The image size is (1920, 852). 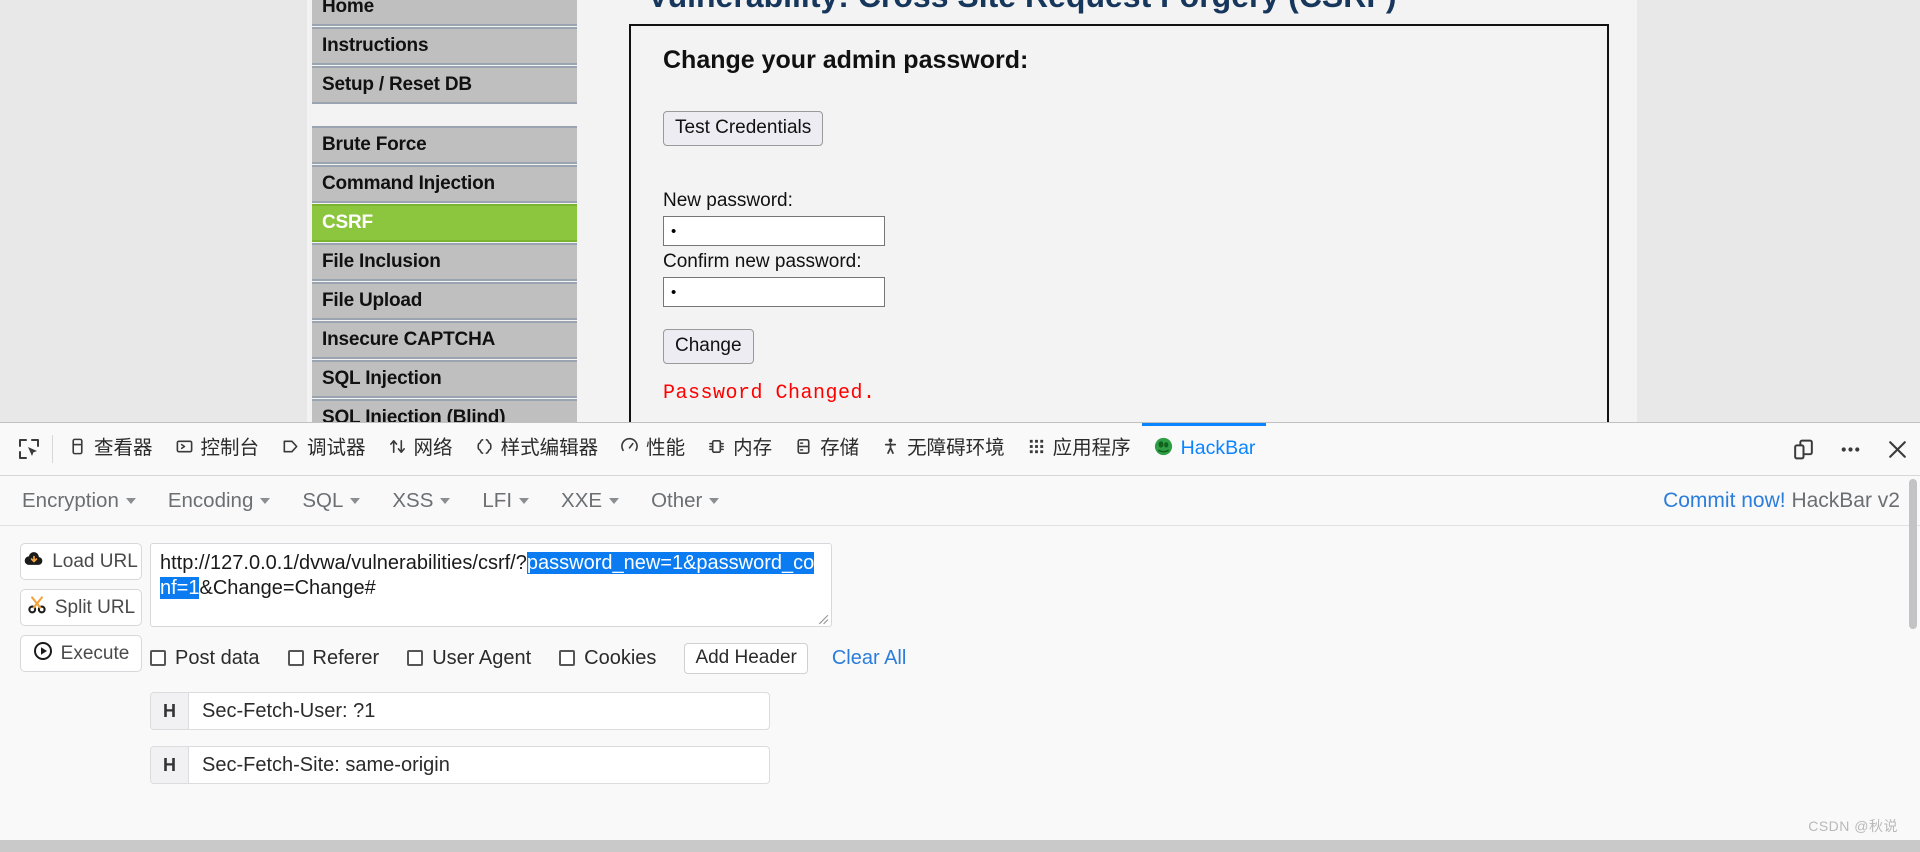 I want to click on debugger-icon, so click(x=290, y=449).